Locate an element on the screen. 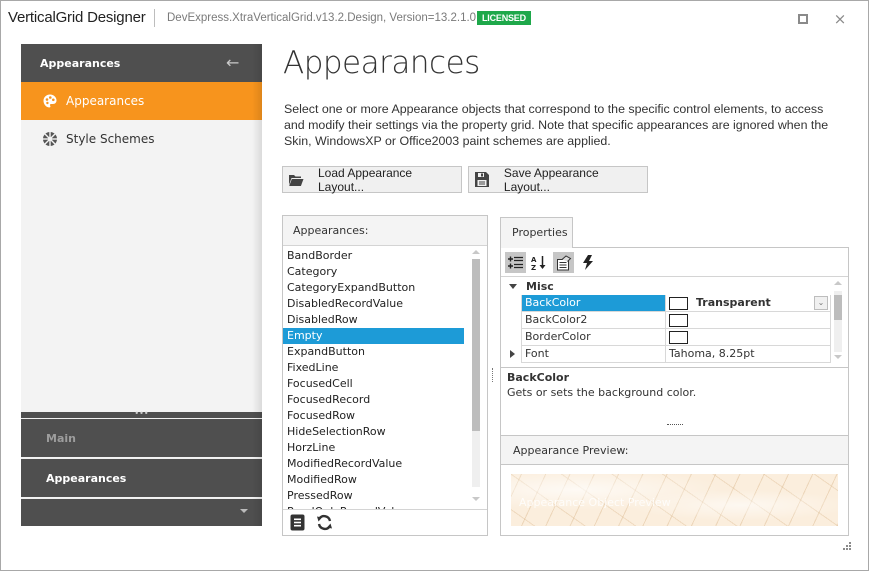  list-item: ExpandButton is located at coordinates (373, 352).